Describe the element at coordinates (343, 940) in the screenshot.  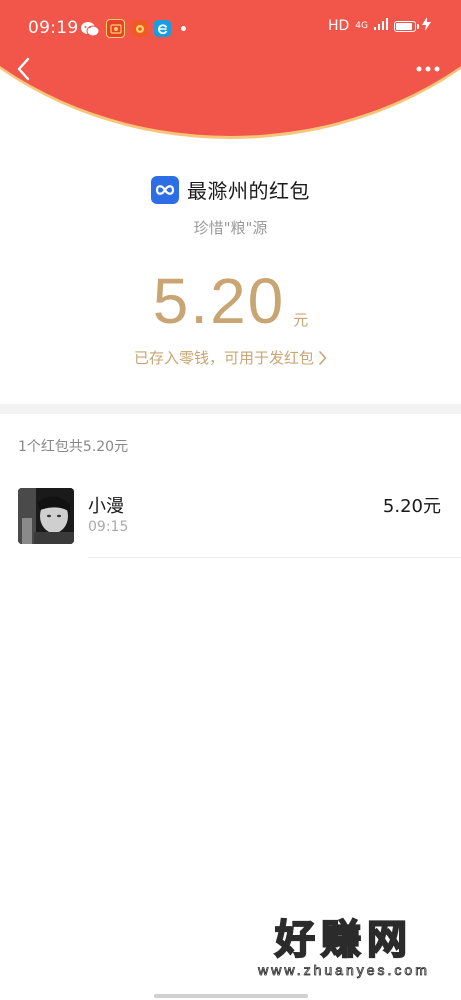
I see `watermark-title: 好赚网` at that location.